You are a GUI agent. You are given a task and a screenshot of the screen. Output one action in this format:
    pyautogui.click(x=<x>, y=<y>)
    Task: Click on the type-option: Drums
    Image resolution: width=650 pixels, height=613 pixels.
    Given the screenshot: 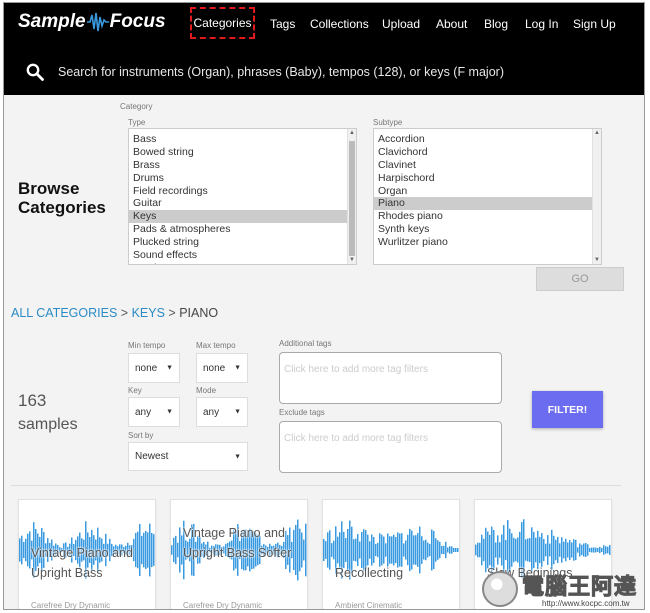 What is the action you would take?
    pyautogui.click(x=242, y=178)
    